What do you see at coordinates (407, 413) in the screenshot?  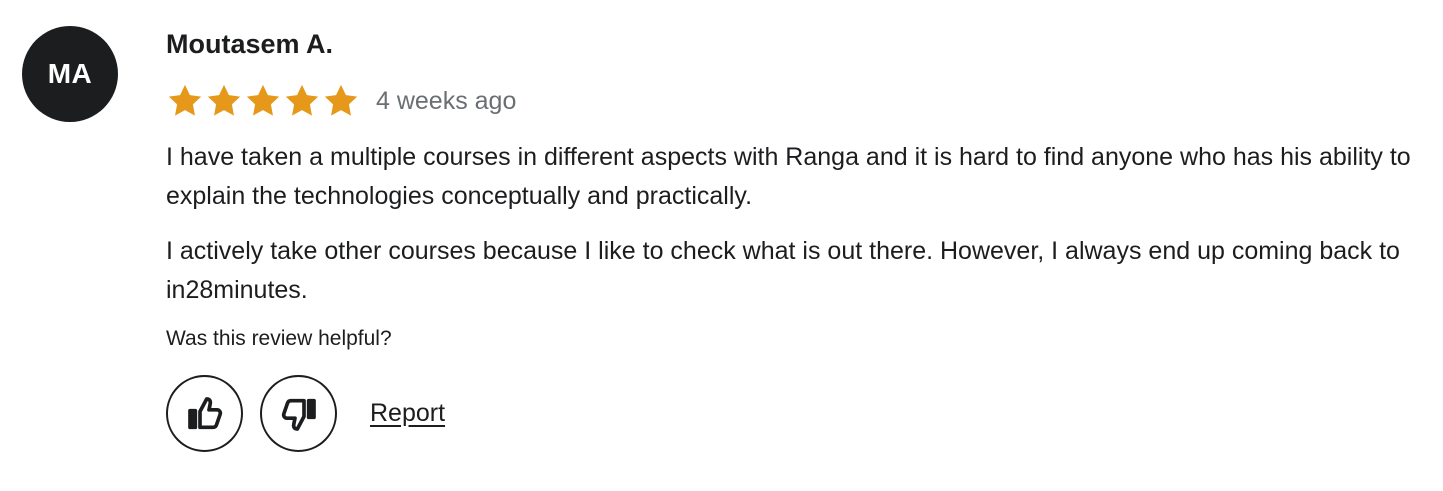 I see `report-link: Report` at bounding box center [407, 413].